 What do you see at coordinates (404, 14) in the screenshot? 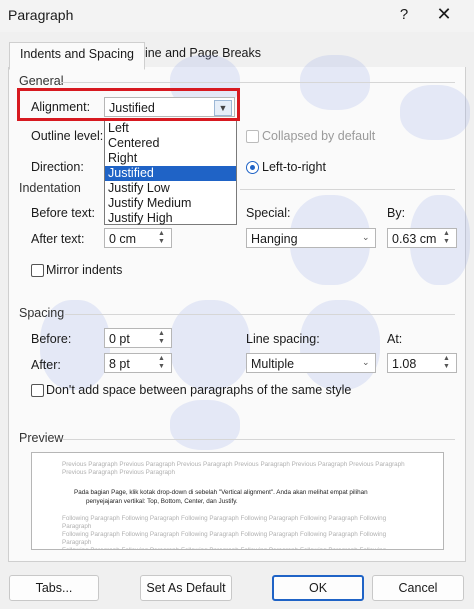
I see `help-icon: ?` at bounding box center [404, 14].